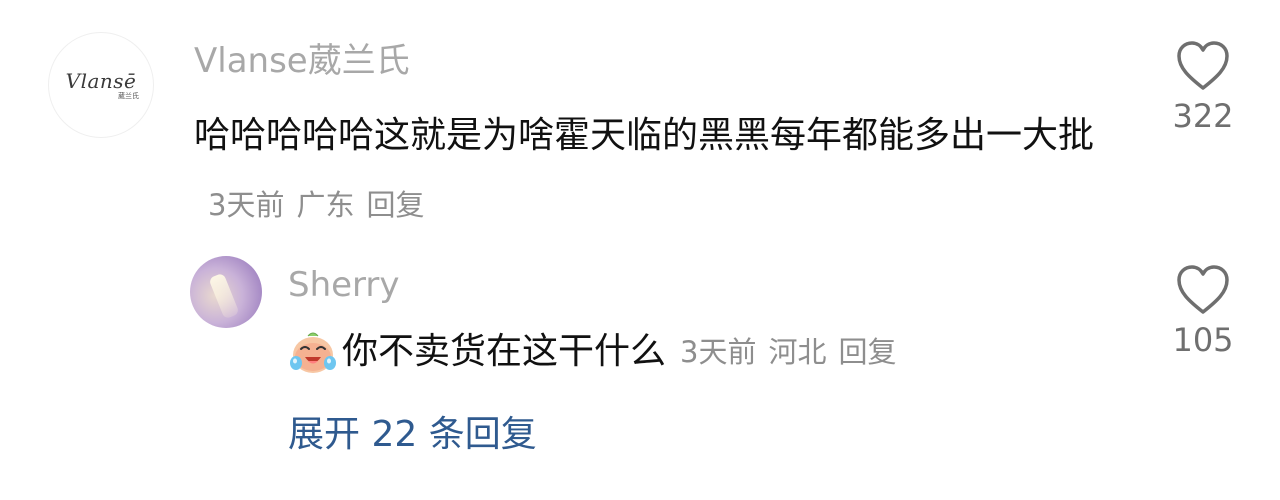 The width and height of the screenshot is (1280, 500). I want to click on like-count: 322, so click(1203, 116).